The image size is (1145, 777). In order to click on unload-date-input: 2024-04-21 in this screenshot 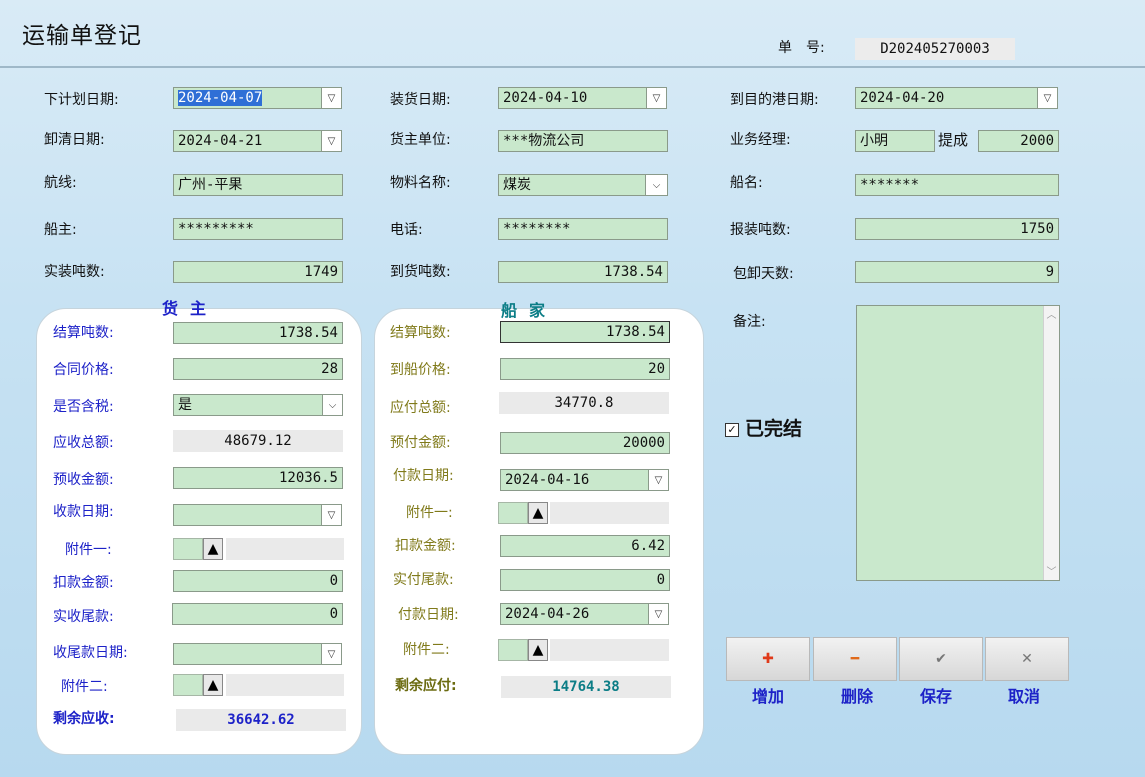, I will do `click(247, 141)`.